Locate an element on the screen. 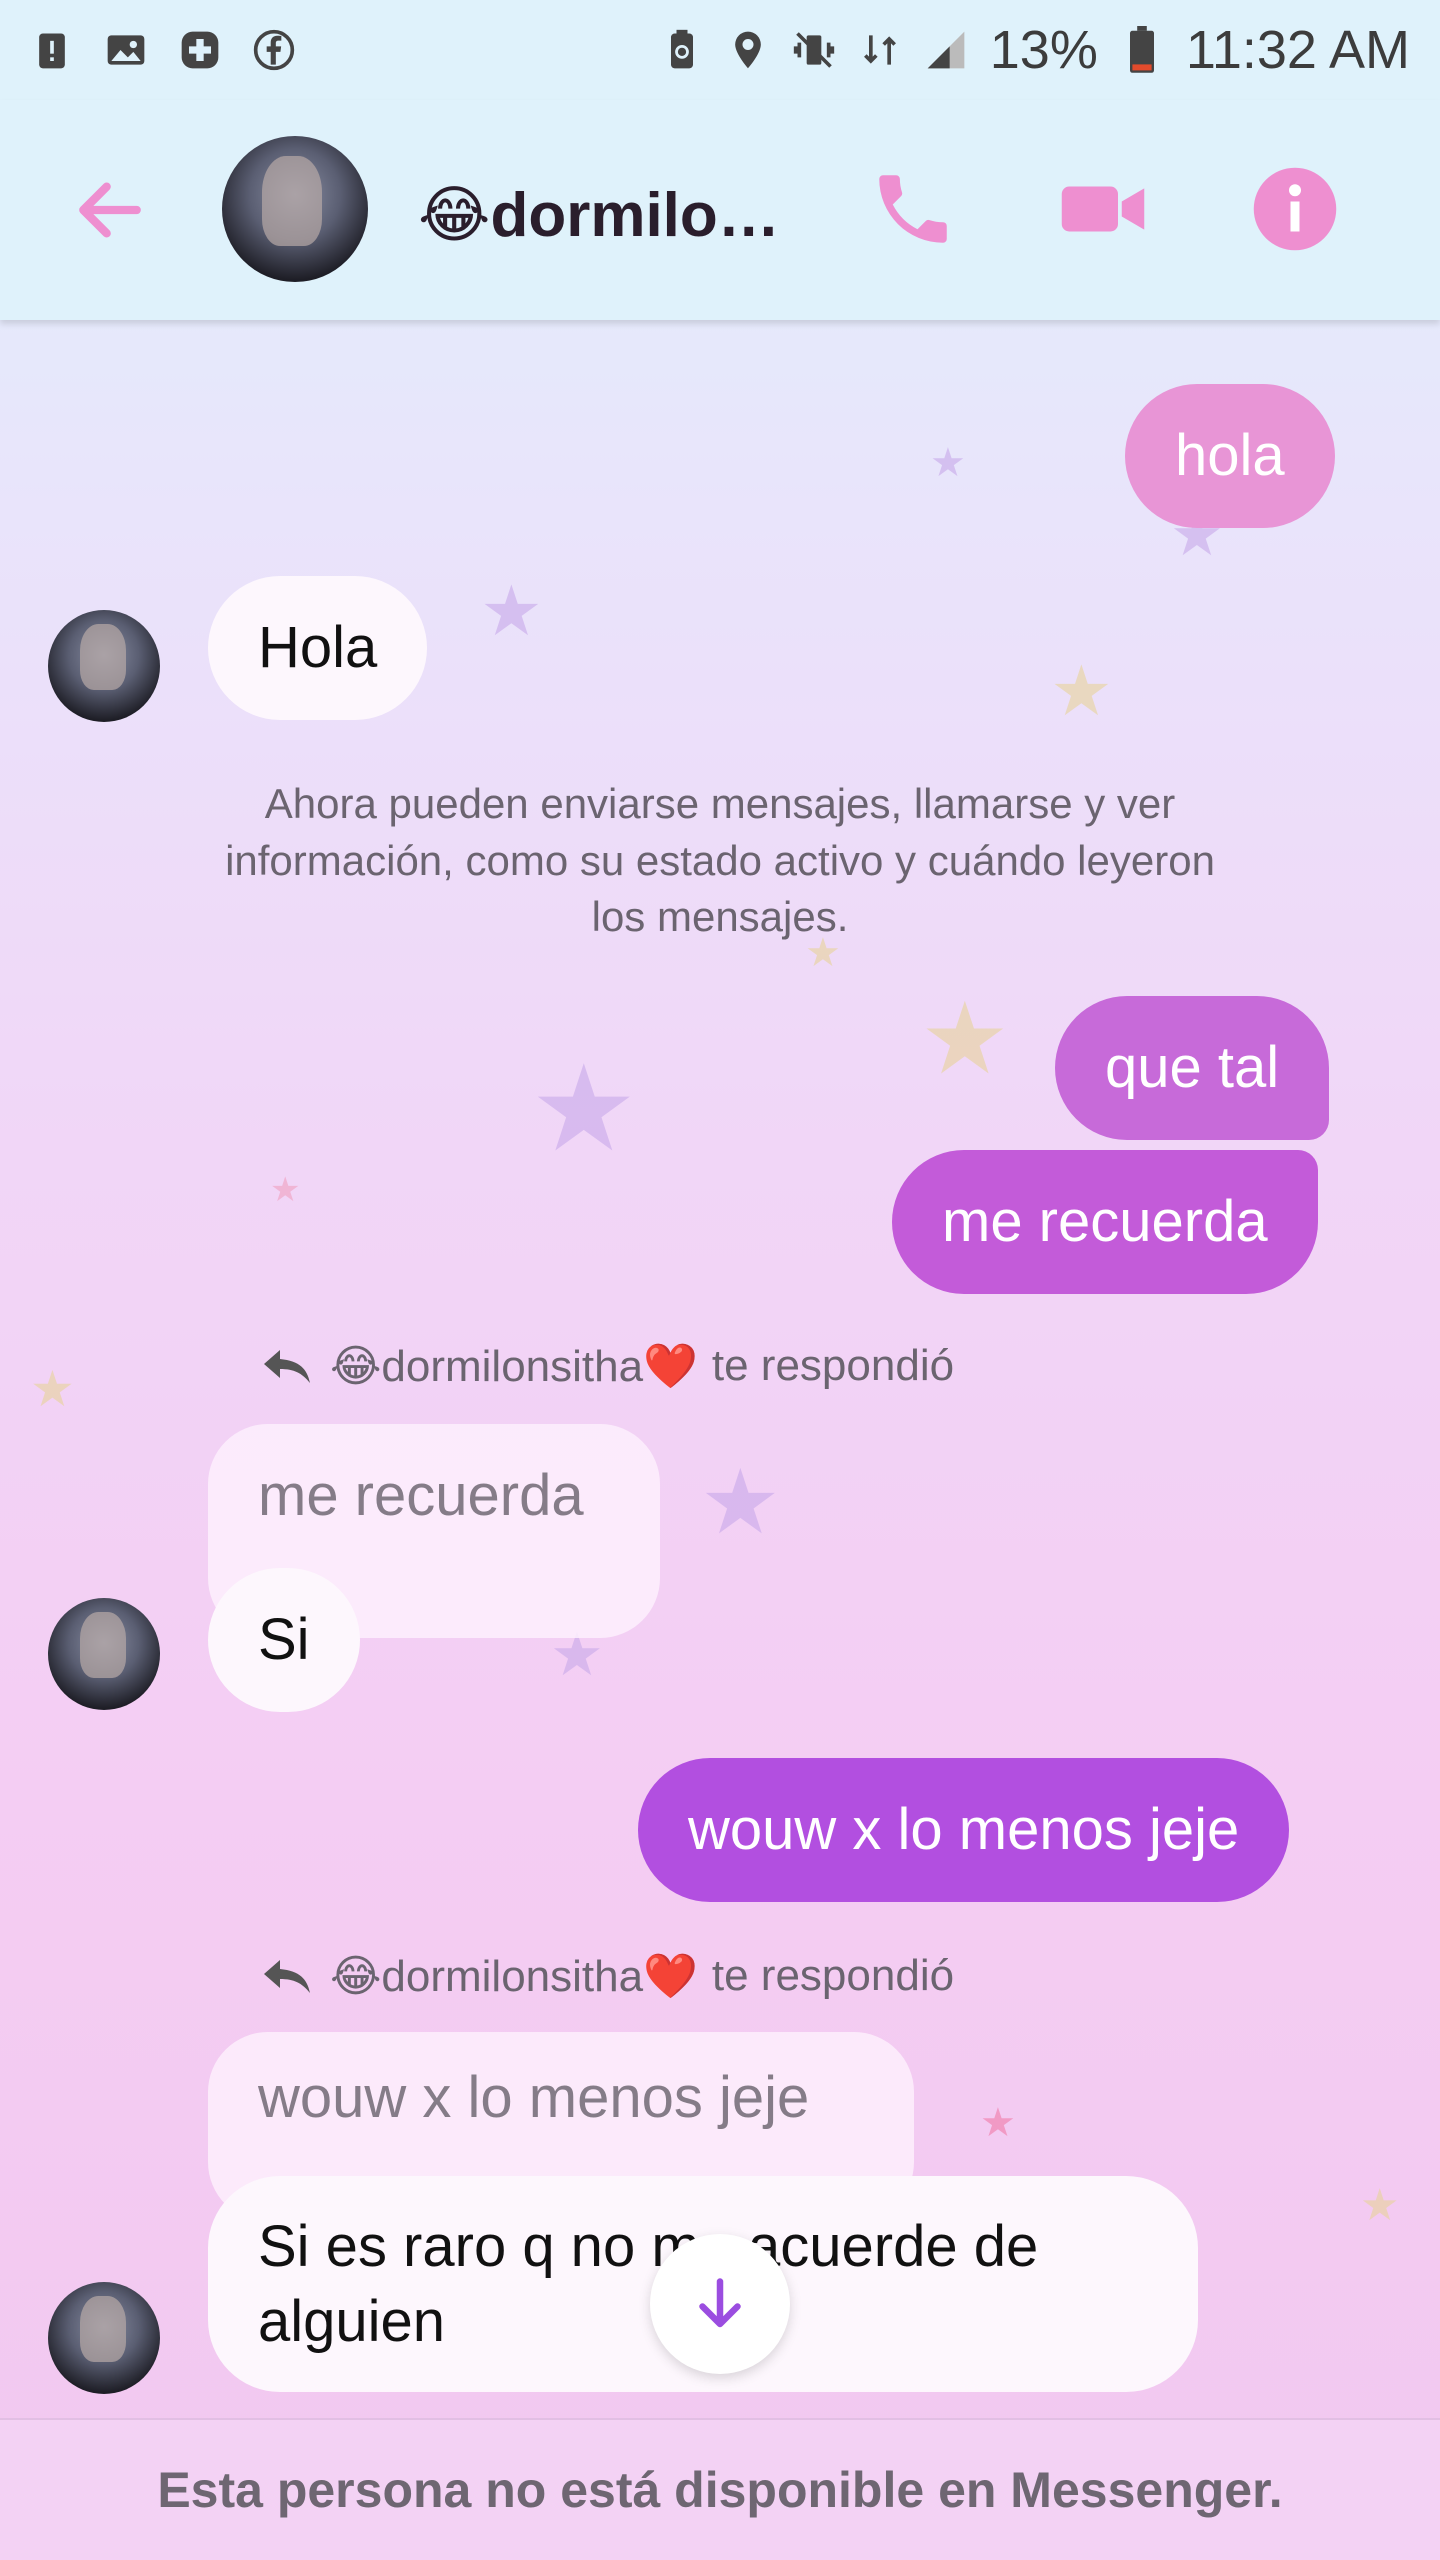 This screenshot has width=1440, height=2560. message-incoming: Hola is located at coordinates (318, 648).